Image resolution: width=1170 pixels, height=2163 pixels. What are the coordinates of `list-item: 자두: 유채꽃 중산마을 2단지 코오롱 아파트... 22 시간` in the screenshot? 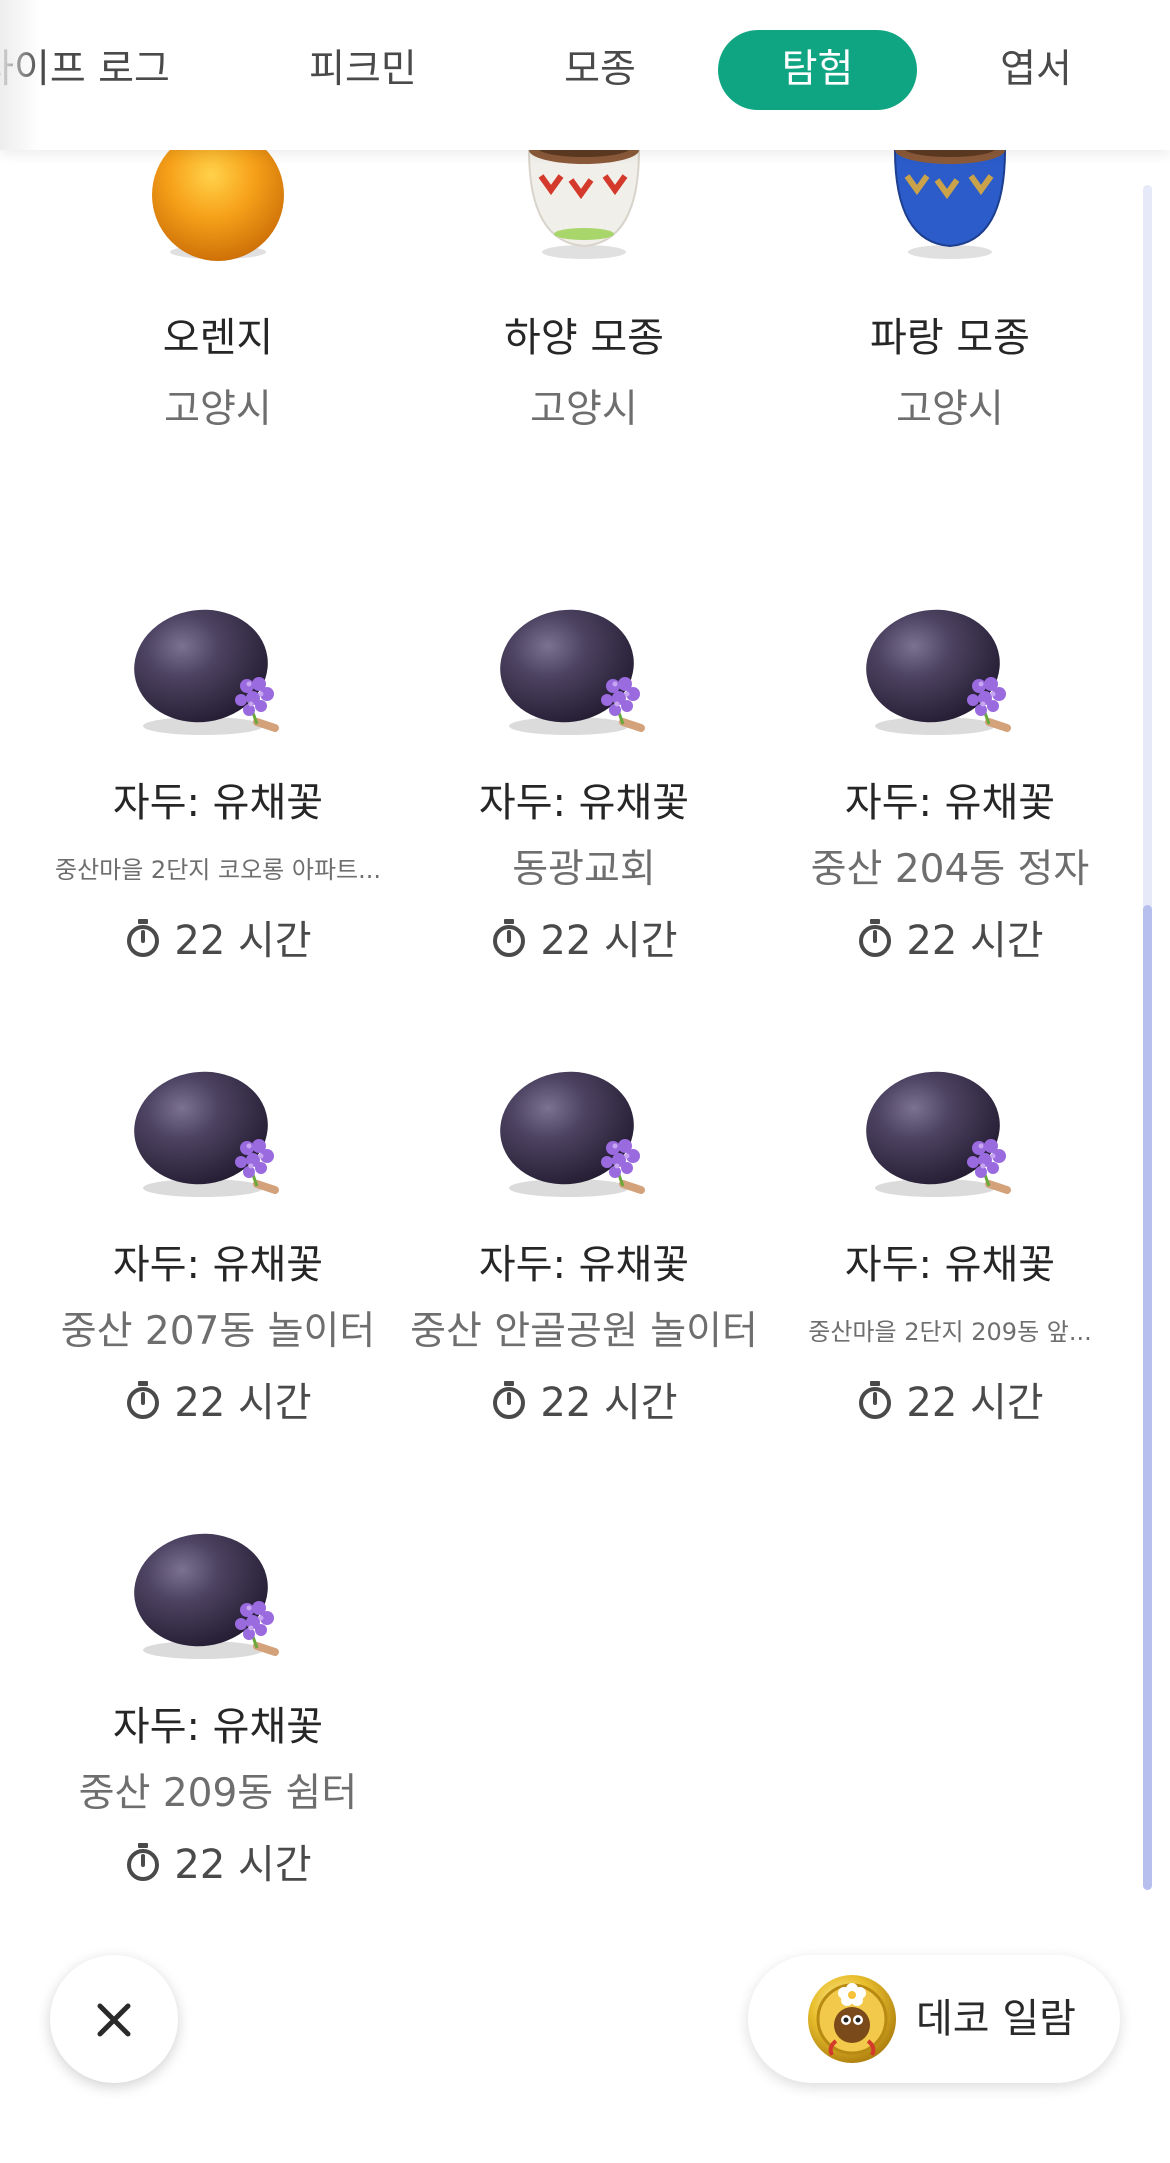 It's located at (218, 782).